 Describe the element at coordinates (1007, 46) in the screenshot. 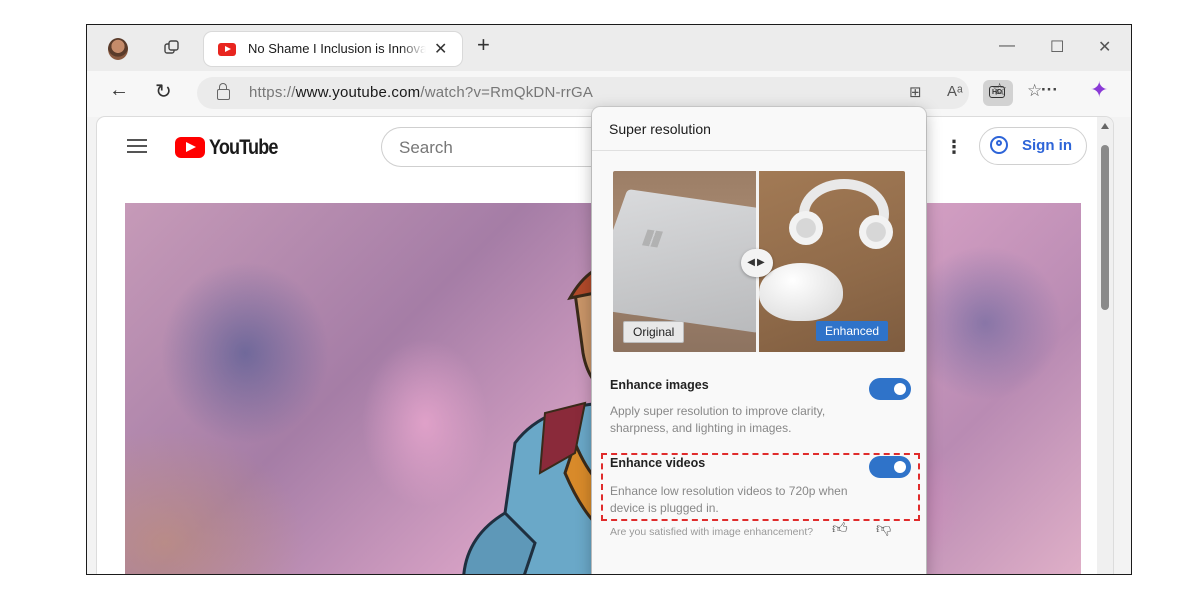

I see `minimize-button: —` at that location.